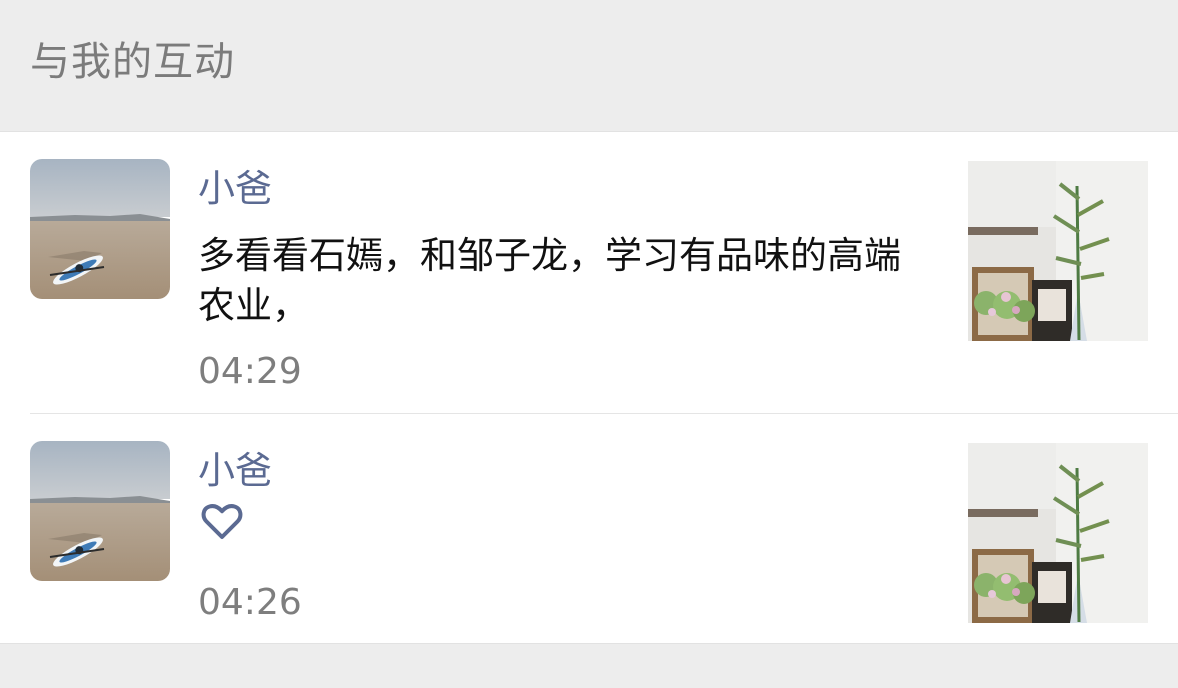  I want to click on heart-icon, so click(222, 521).